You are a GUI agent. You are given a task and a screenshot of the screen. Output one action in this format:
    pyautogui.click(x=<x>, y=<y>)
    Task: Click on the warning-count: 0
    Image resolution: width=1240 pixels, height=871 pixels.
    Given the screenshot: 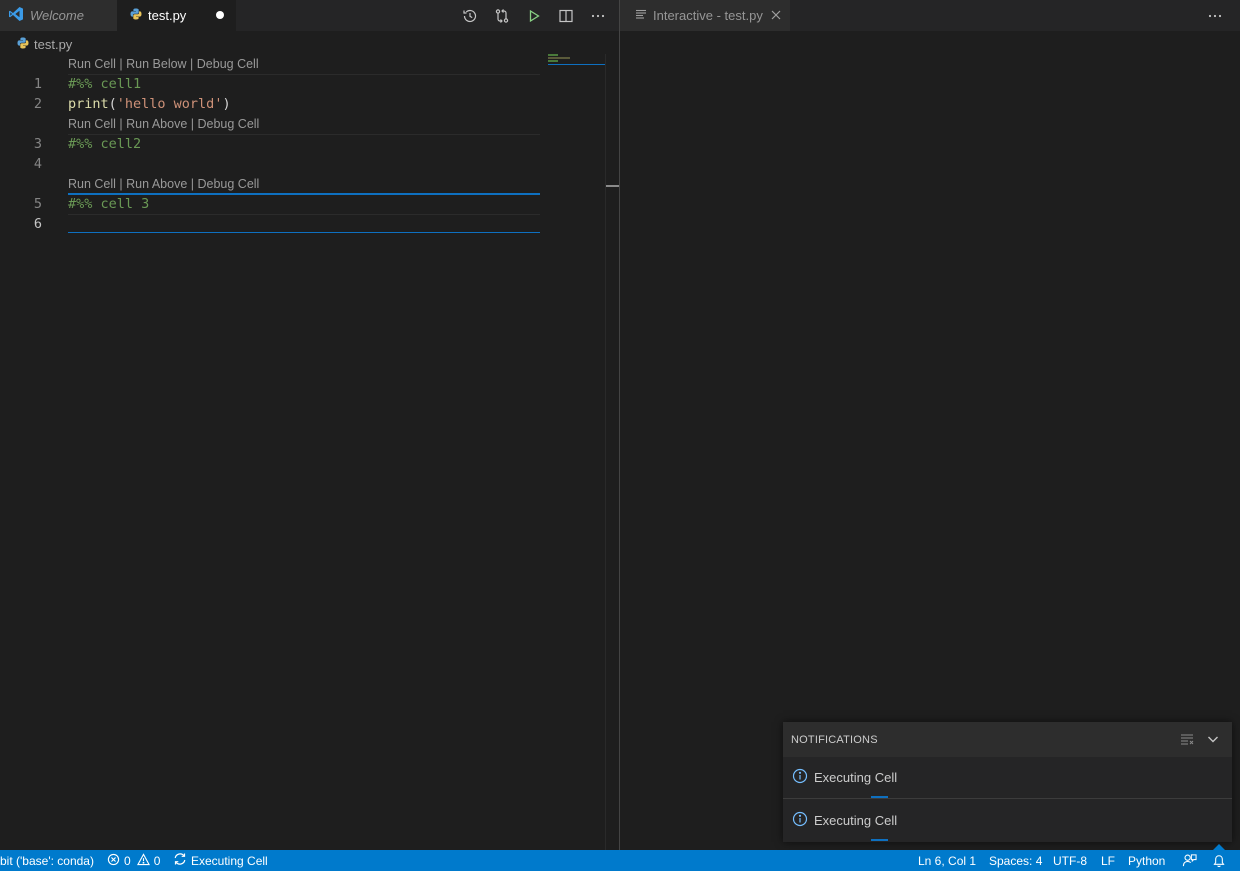 What is the action you would take?
    pyautogui.click(x=157, y=860)
    